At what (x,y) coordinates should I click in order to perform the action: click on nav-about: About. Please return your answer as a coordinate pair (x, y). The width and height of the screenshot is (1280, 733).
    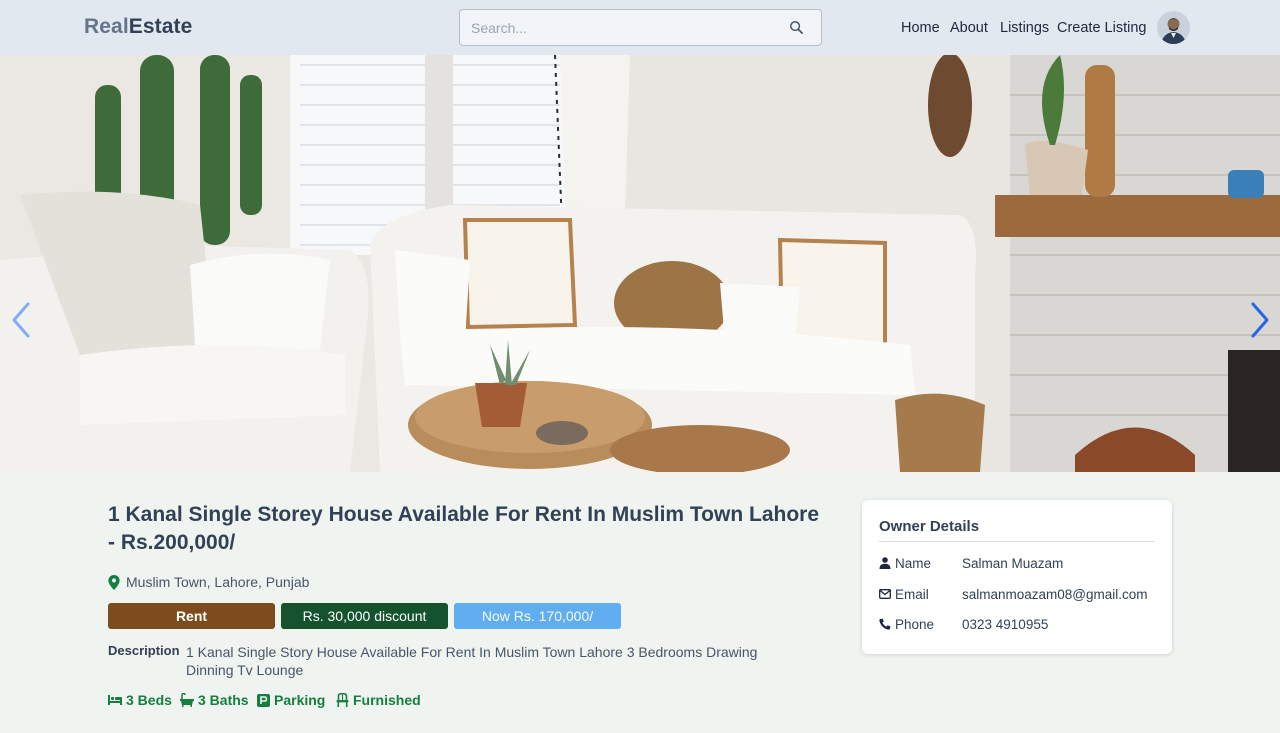
    Looking at the image, I should click on (969, 28).